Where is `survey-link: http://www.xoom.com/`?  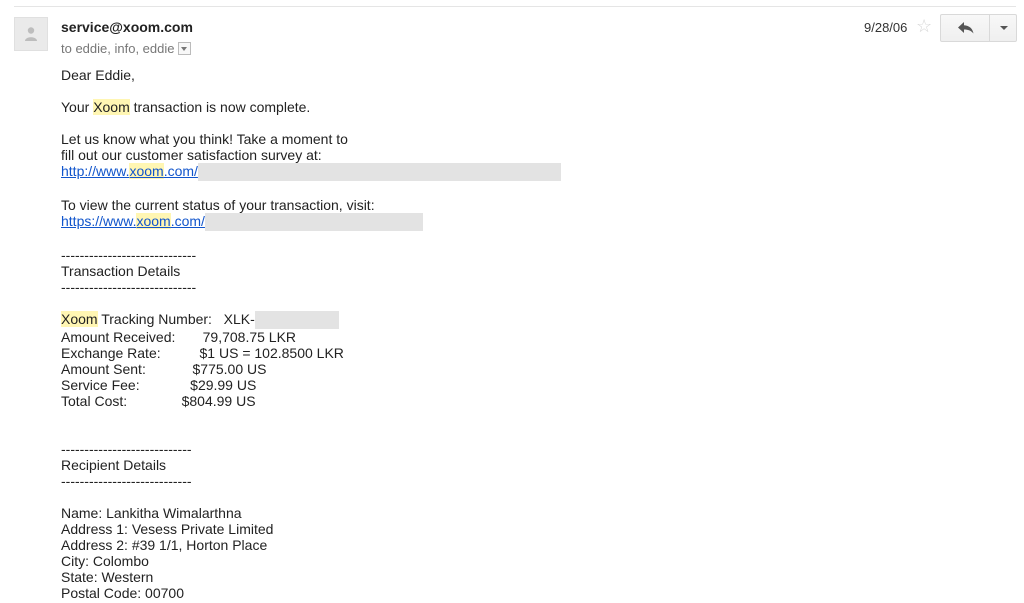 survey-link: http://www.xoom.com/ is located at coordinates (129, 171).